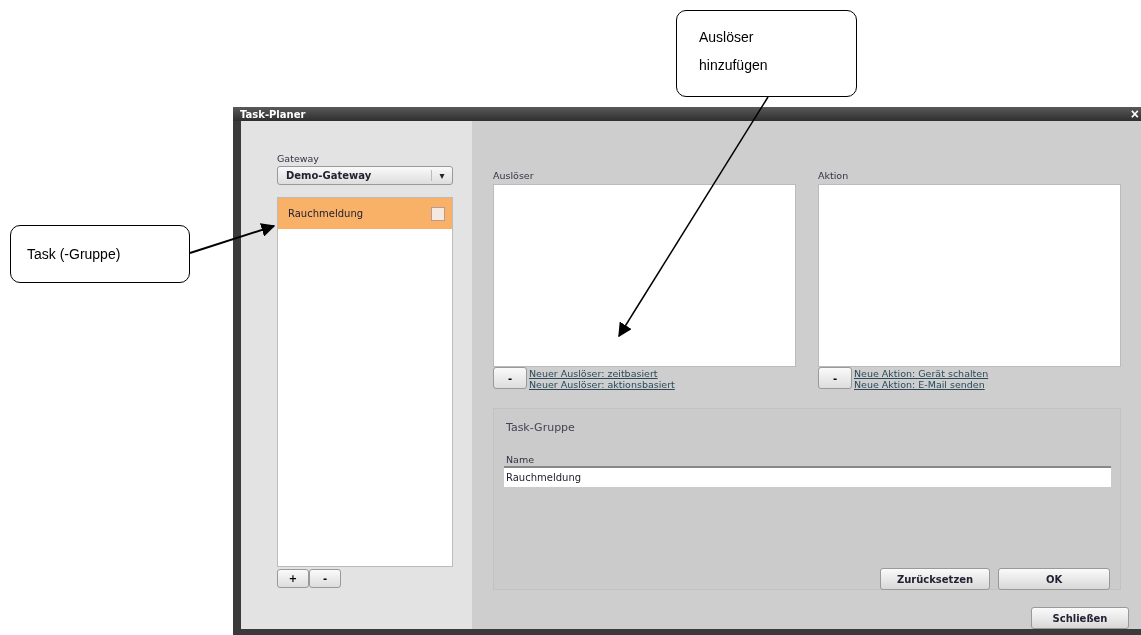 The width and height of the screenshot is (1141, 635). What do you see at coordinates (514, 176) in the screenshot?
I see `list-label: Auslöser` at bounding box center [514, 176].